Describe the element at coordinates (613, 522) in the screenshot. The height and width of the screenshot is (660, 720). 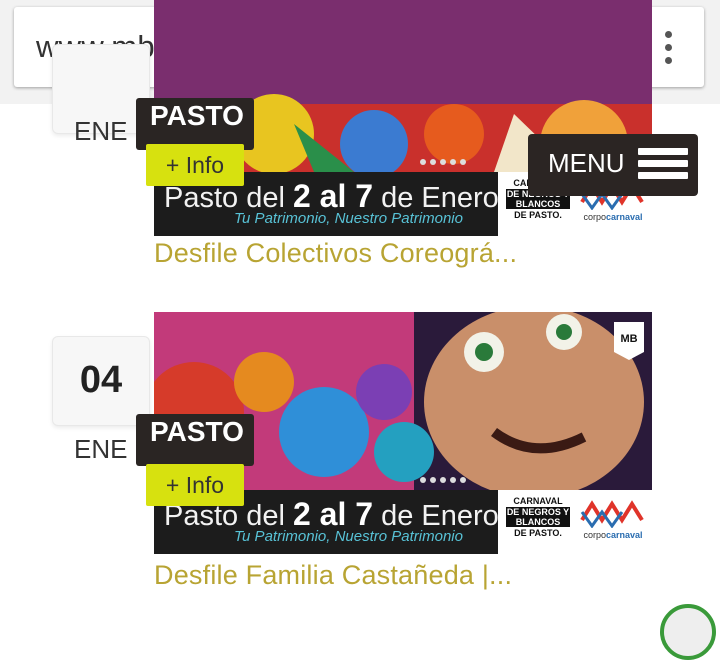
I see `corpocarnaval-logo: corpocarnaval` at that location.